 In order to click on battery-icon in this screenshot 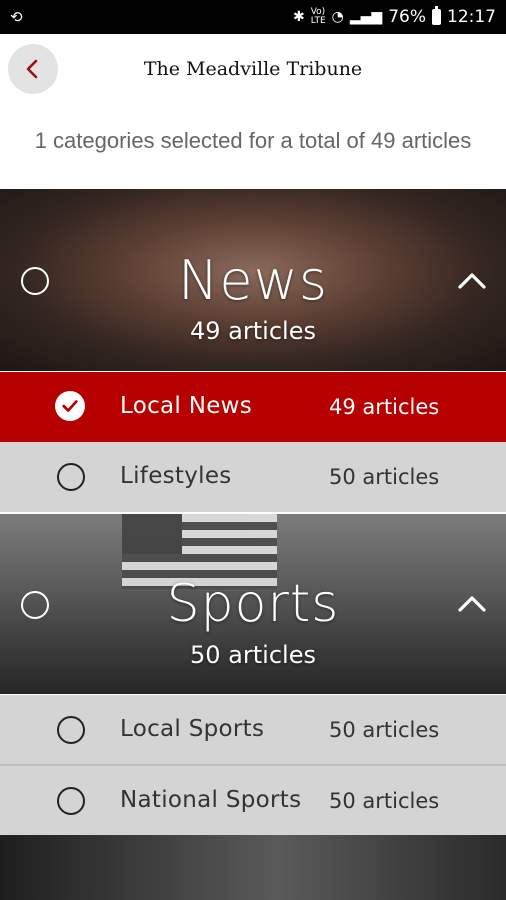, I will do `click(436, 15)`.